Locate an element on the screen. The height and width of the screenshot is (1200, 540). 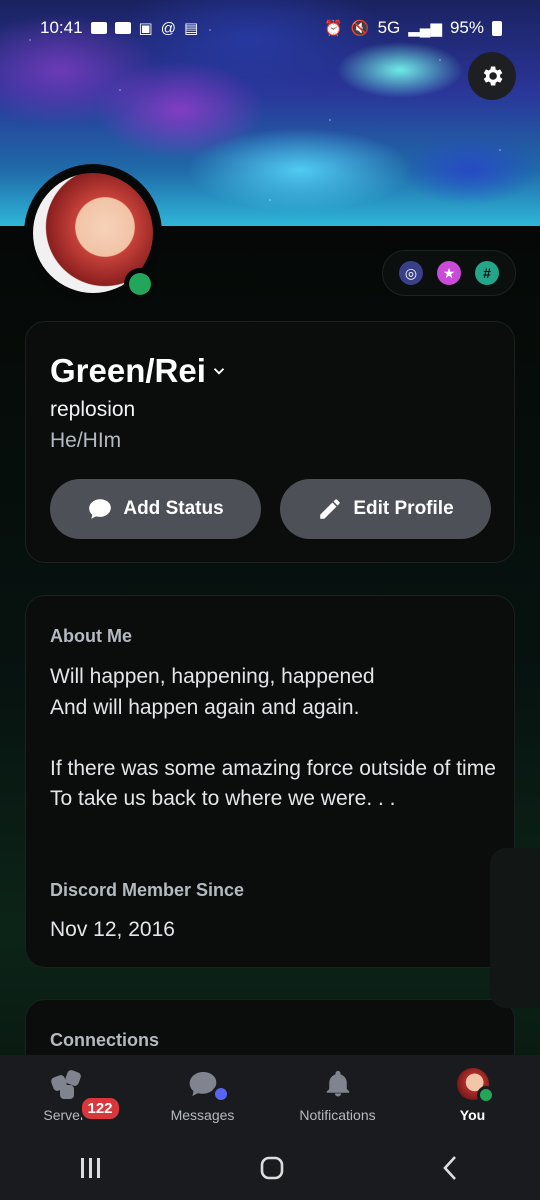
bell-icon is located at coordinates (337, 1083).